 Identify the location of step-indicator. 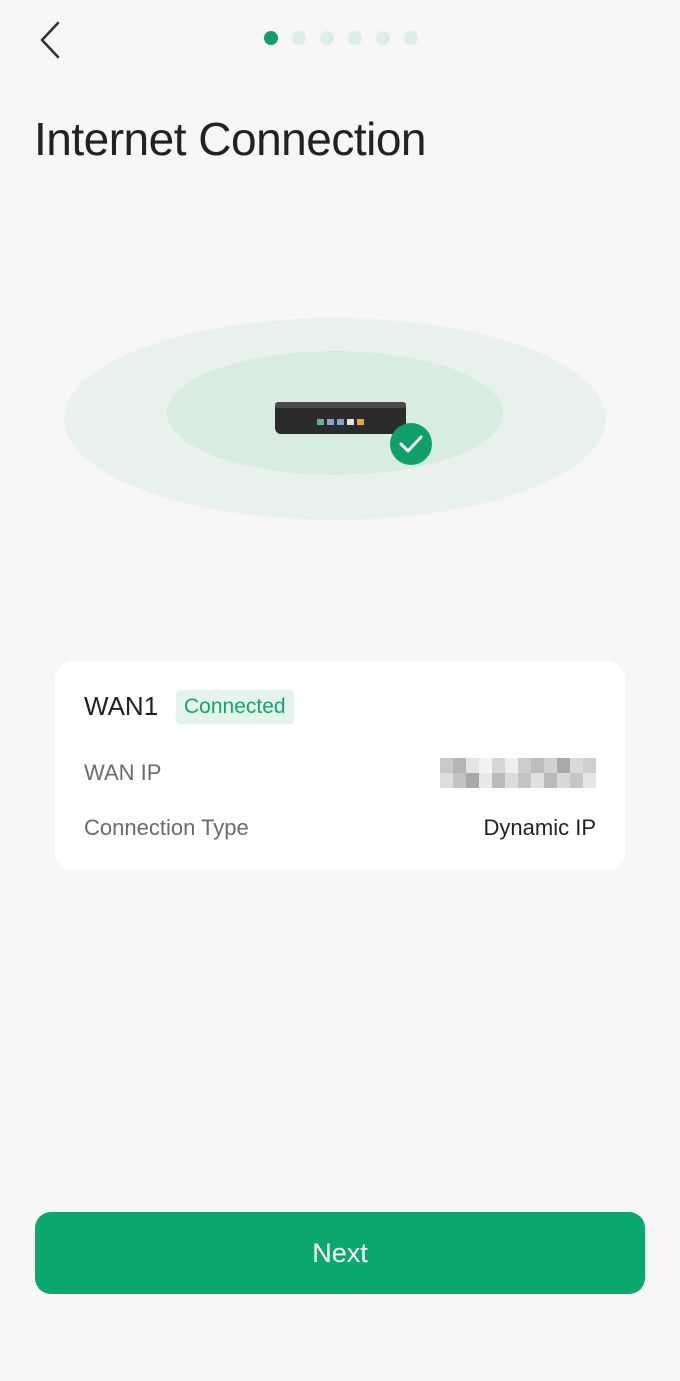
(341, 38).